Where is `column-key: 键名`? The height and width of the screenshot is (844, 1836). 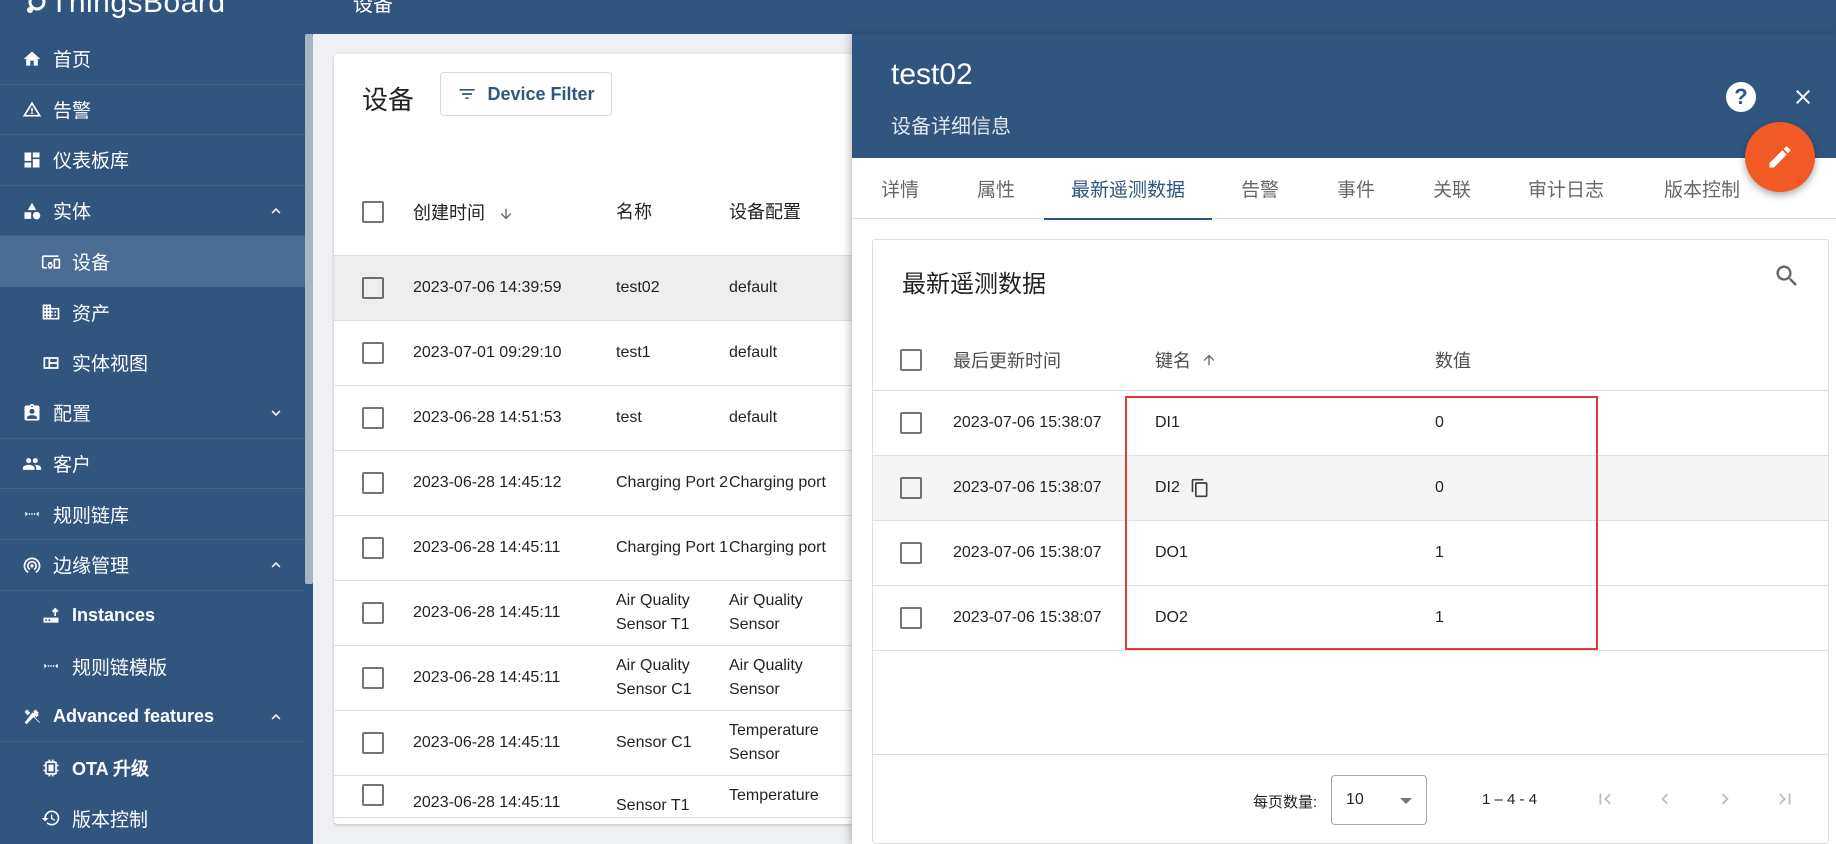
column-key: 键名 is located at coordinates (1295, 360).